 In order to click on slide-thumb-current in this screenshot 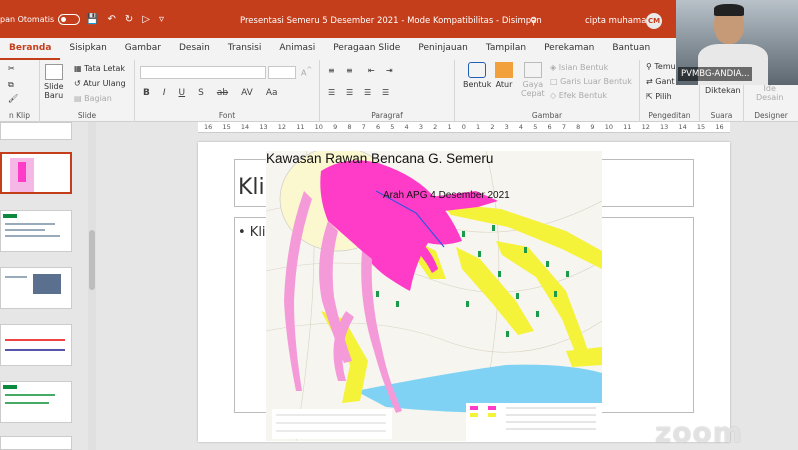, I will do `click(36, 173)`.